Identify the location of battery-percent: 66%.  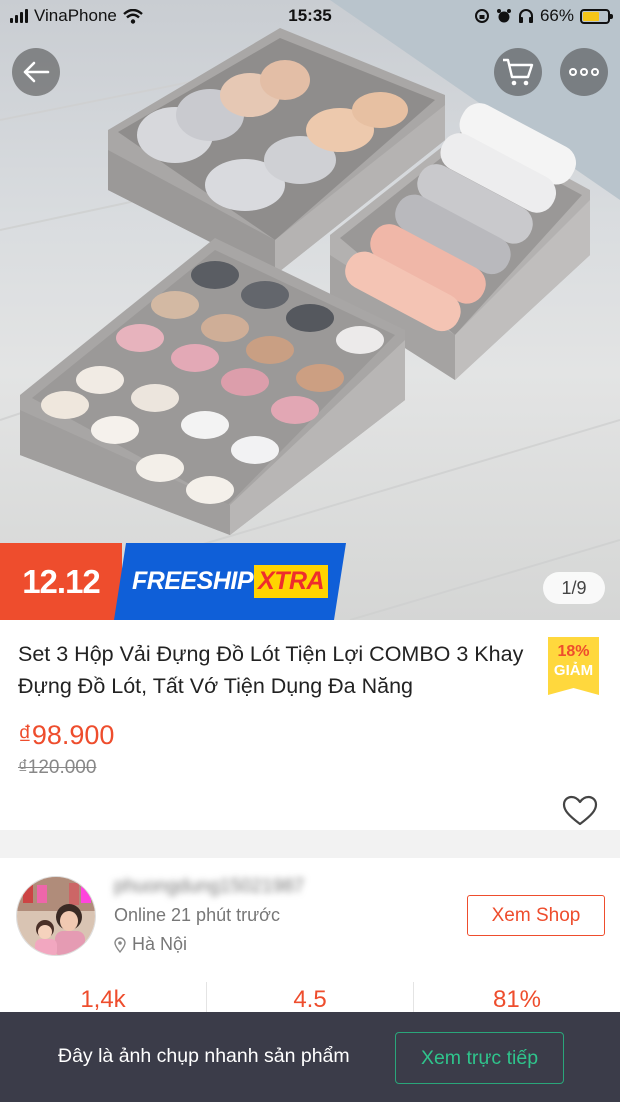
(556, 15).